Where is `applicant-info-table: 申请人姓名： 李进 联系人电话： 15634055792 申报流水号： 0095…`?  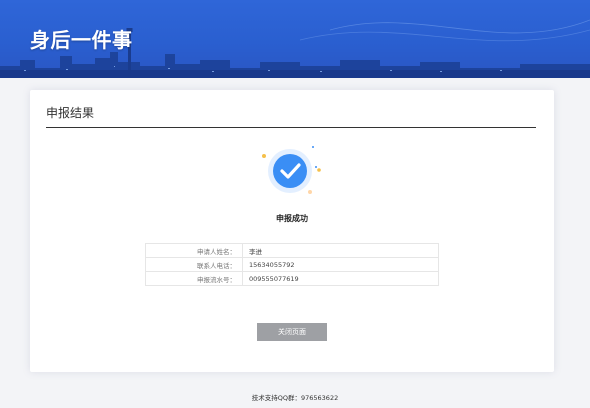
applicant-info-table: 申请人姓名： 李进 联系人电话： 15634055792 申报流水号： 0095… is located at coordinates (292, 264).